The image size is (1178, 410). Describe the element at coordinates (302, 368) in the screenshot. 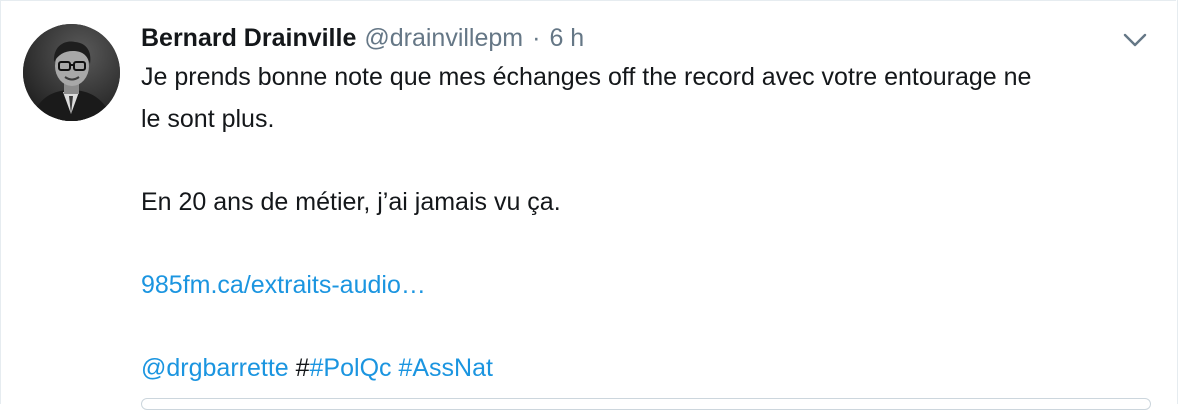

I see `hash-prefix: #` at that location.